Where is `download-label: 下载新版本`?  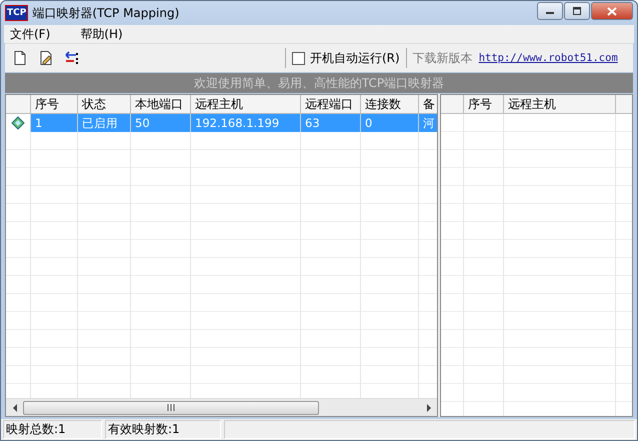 download-label: 下载新版本 is located at coordinates (442, 58).